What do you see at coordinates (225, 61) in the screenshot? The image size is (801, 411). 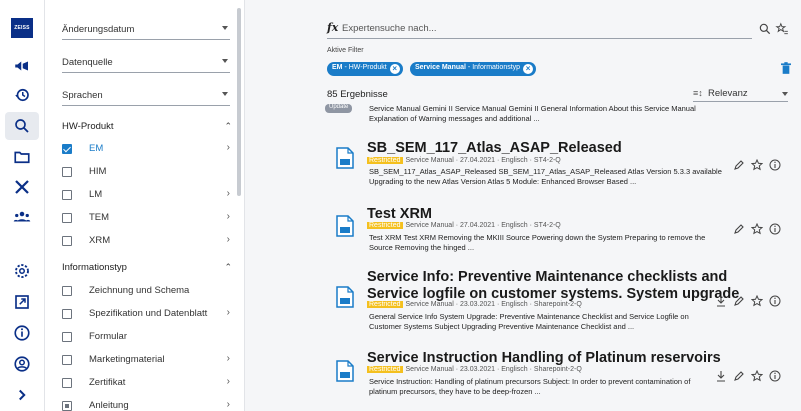 I see `caret-down-icon` at bounding box center [225, 61].